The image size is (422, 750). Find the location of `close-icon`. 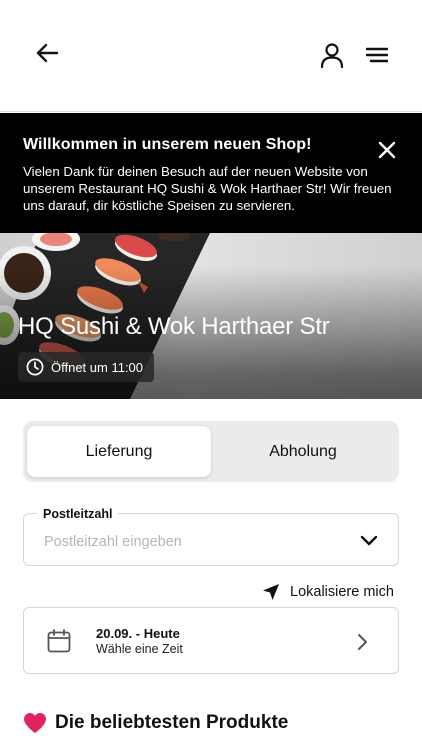

close-icon is located at coordinates (387, 150).